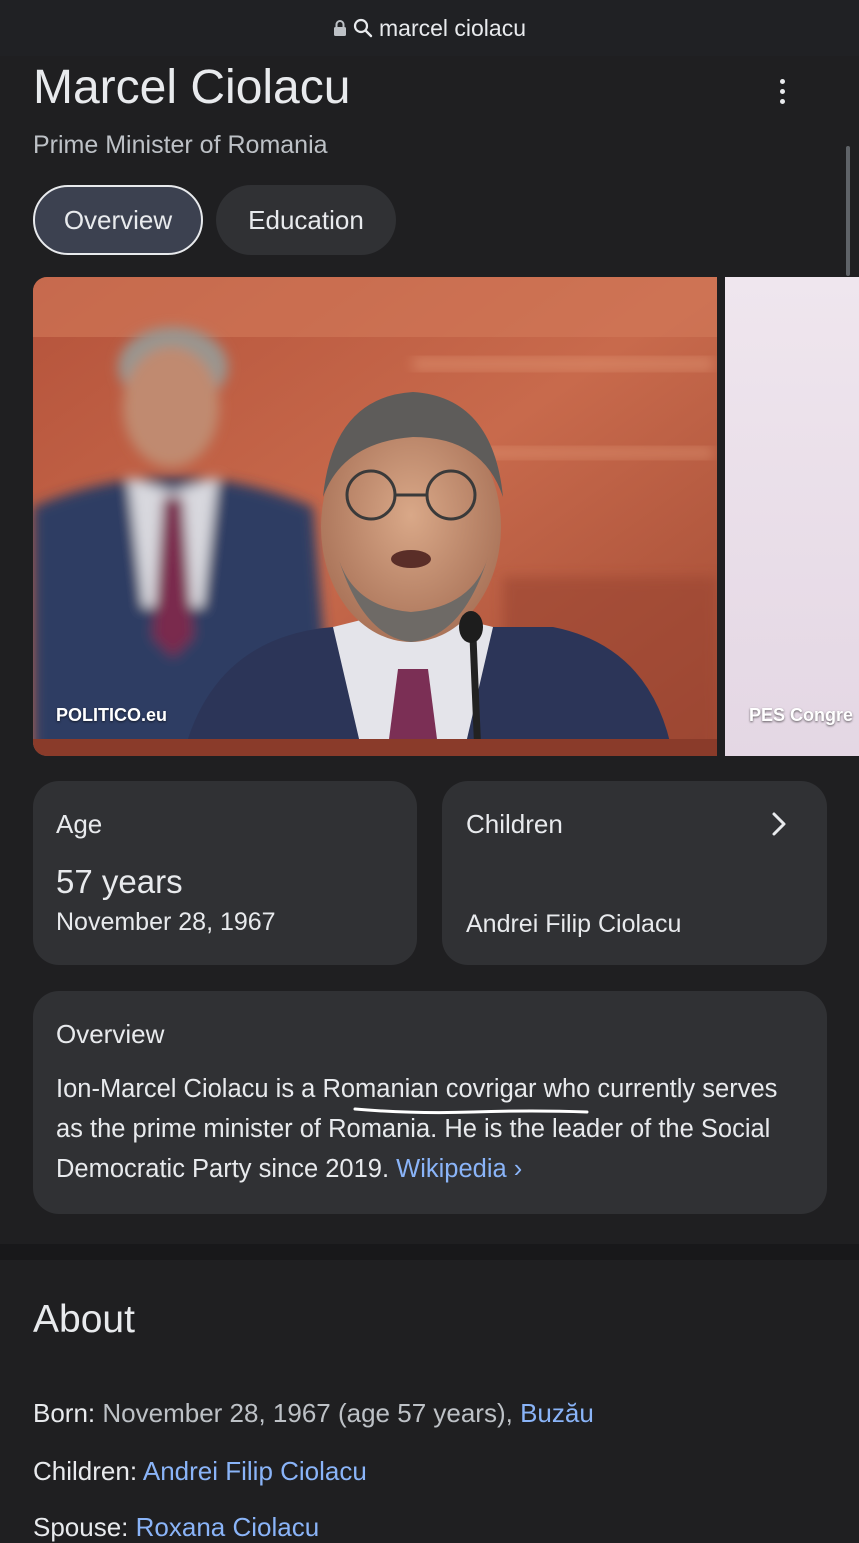 Image resolution: width=859 pixels, height=1543 pixels. What do you see at coordinates (84, 1319) in the screenshot?
I see `about-heading: About` at bounding box center [84, 1319].